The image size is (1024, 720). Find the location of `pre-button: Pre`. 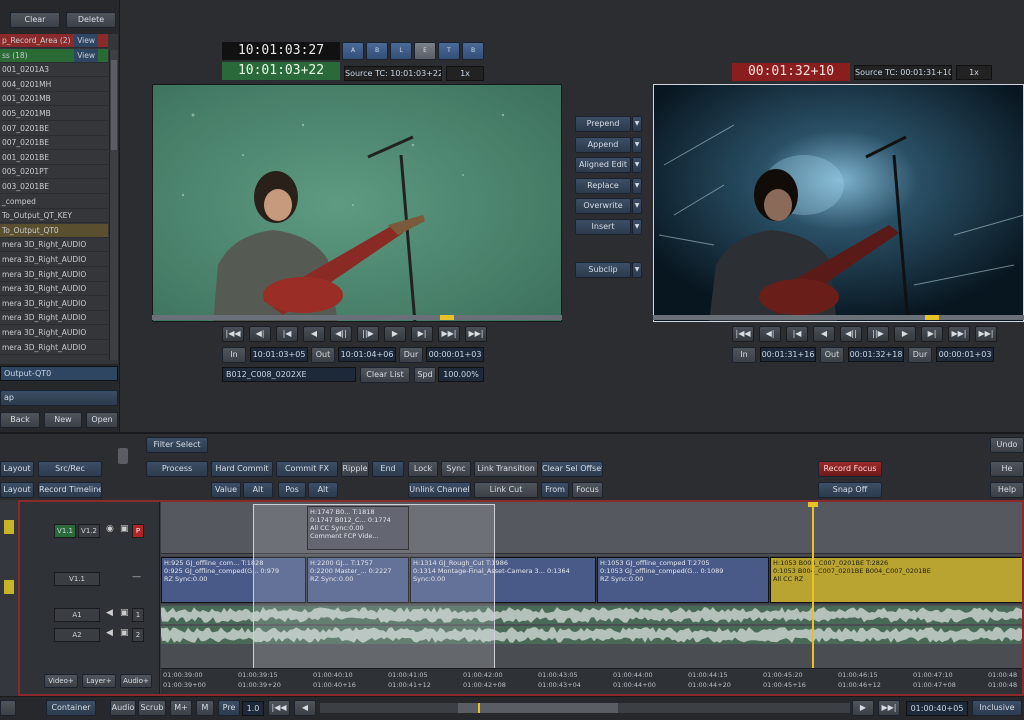

pre-button: Pre is located at coordinates (229, 708).